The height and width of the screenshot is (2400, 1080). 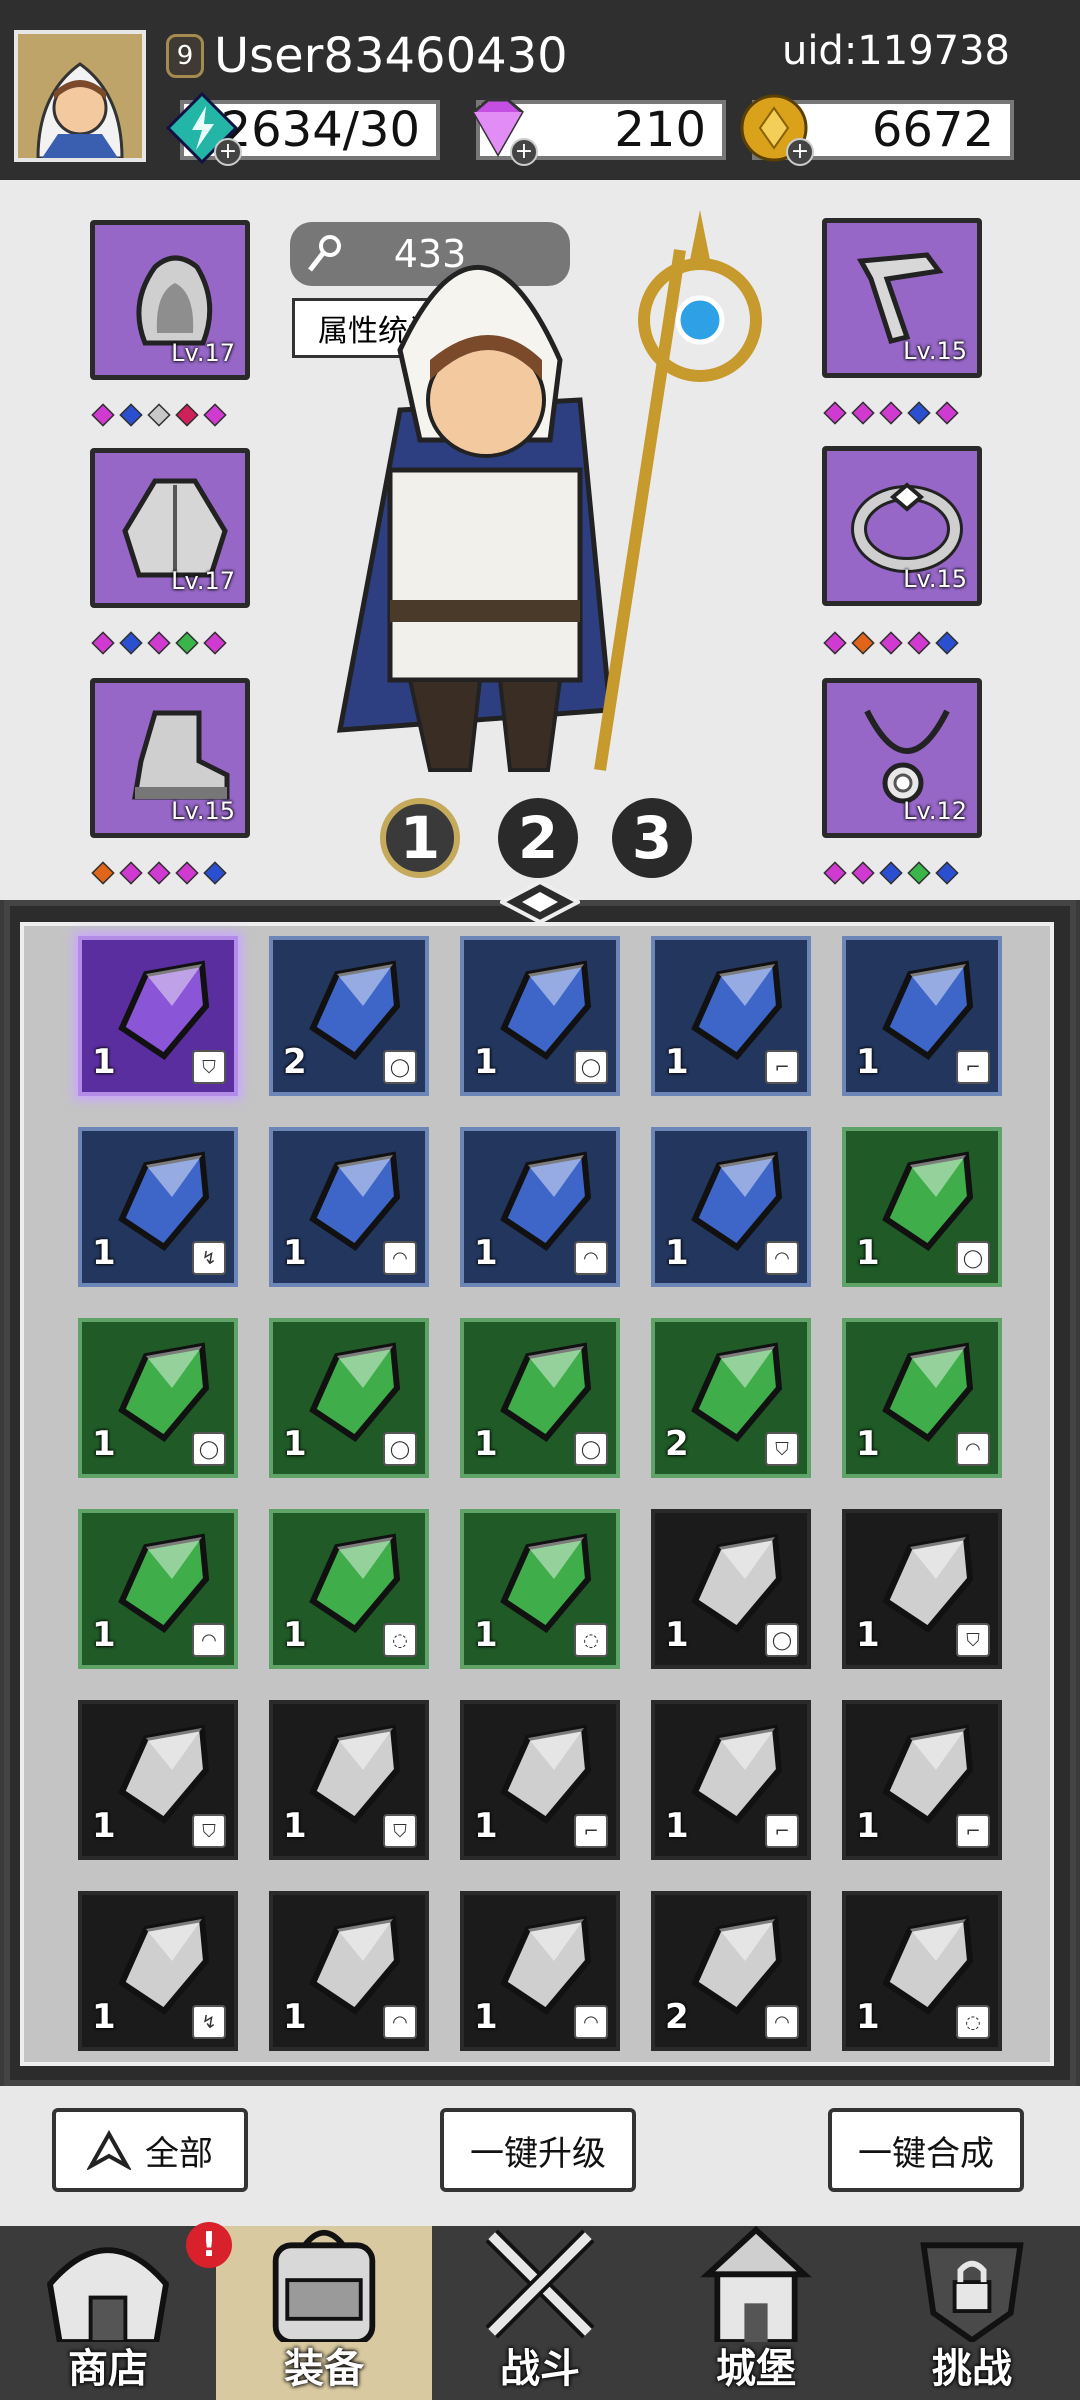 I want to click on nav-castle: 城堡, so click(x=756, y=2313).